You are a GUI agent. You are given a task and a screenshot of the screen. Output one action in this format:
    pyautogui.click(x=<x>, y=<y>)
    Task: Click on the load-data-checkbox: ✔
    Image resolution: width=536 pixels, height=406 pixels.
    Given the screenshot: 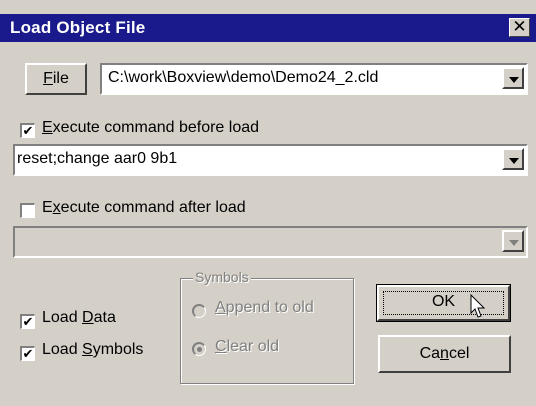 What is the action you would take?
    pyautogui.click(x=27, y=321)
    